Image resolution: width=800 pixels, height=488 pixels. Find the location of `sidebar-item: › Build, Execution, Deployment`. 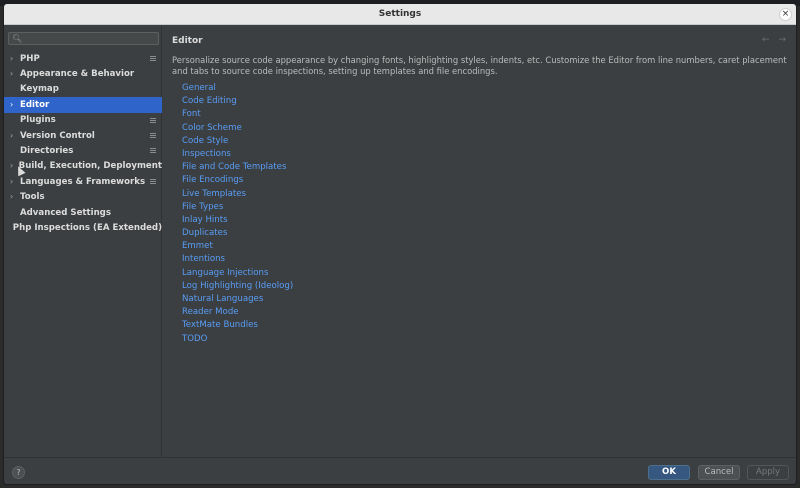

sidebar-item: › Build, Execution, Deployment is located at coordinates (83, 166).